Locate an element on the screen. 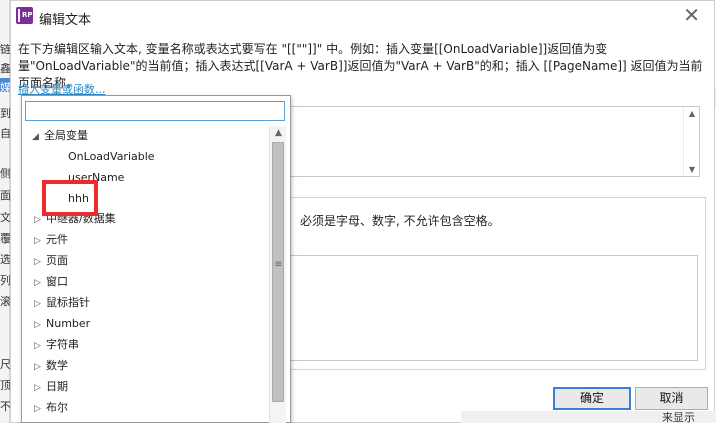 This screenshot has width=716, height=423. background-label: 顶 is located at coordinates (5, 386).